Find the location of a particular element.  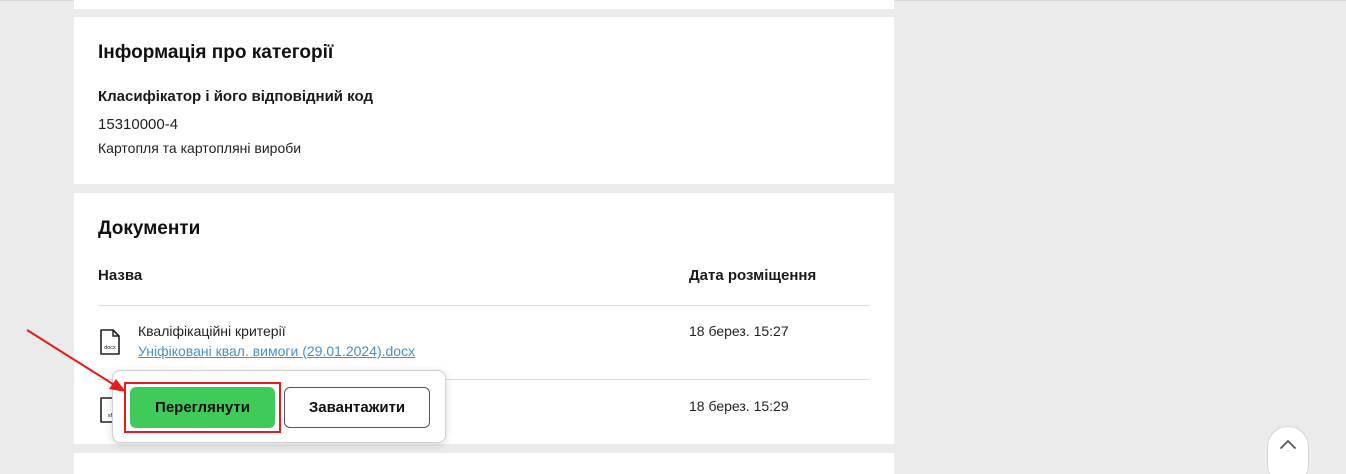

chevron-up-icon is located at coordinates (1288, 455).